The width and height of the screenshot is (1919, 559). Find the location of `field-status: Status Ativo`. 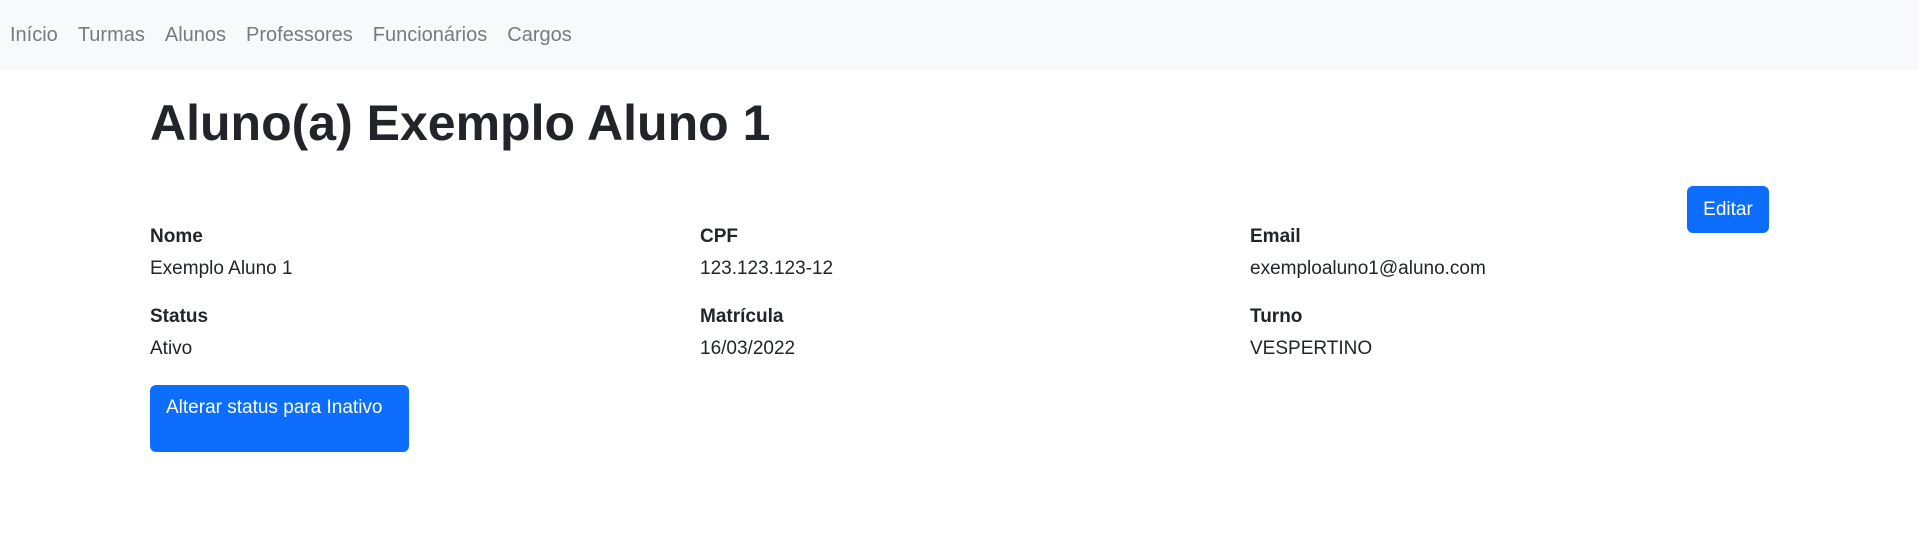

field-status: Status Ativo is located at coordinates (425, 345).